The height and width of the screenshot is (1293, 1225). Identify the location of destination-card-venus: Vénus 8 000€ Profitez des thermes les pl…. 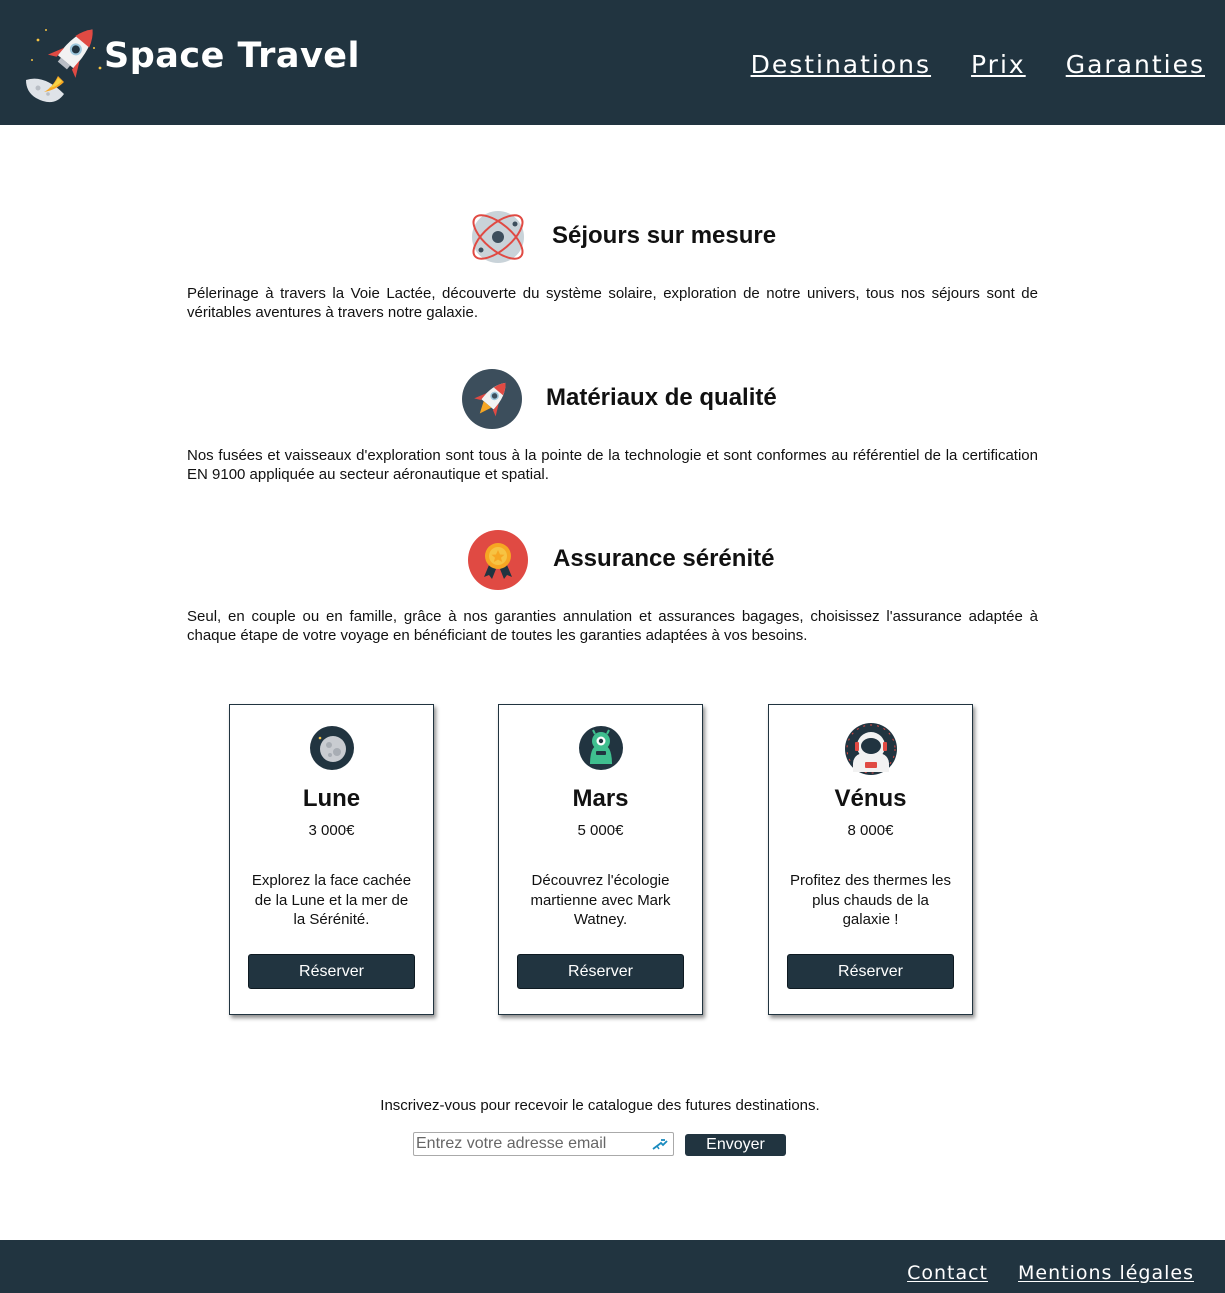
(870, 859).